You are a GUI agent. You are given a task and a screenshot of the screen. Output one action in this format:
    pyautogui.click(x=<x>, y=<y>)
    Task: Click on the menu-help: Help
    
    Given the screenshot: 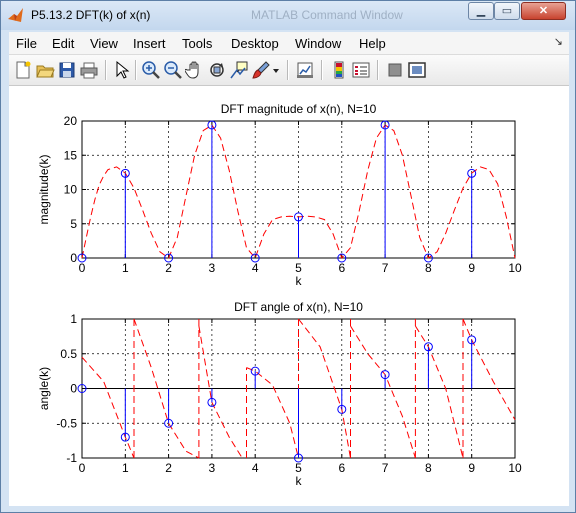 What is the action you would take?
    pyautogui.click(x=372, y=43)
    